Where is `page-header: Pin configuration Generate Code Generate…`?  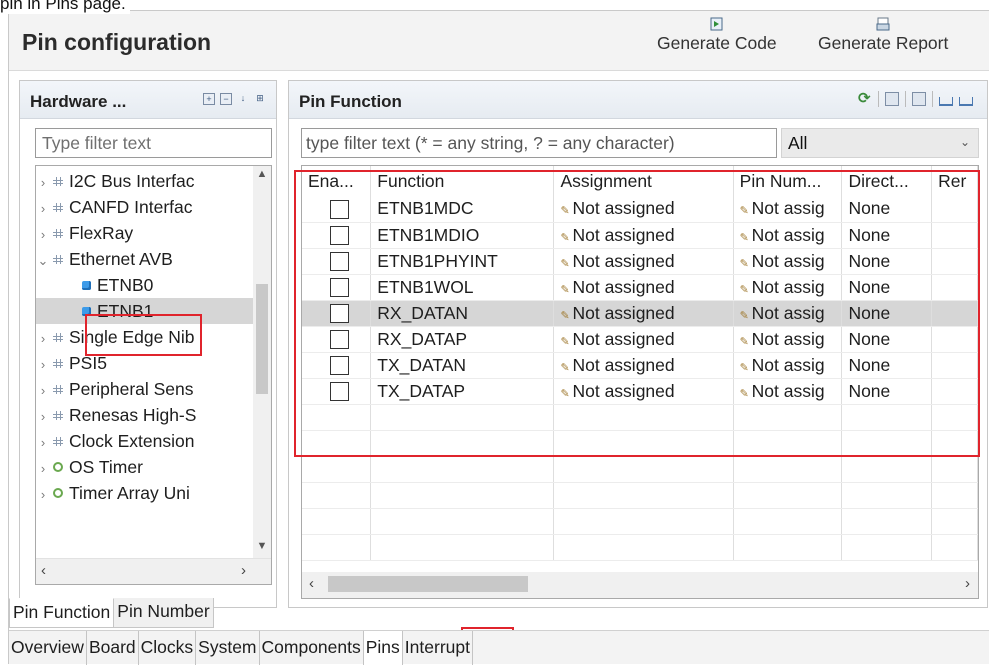 page-header: Pin configuration Generate Code Generate… is located at coordinates (499, 41).